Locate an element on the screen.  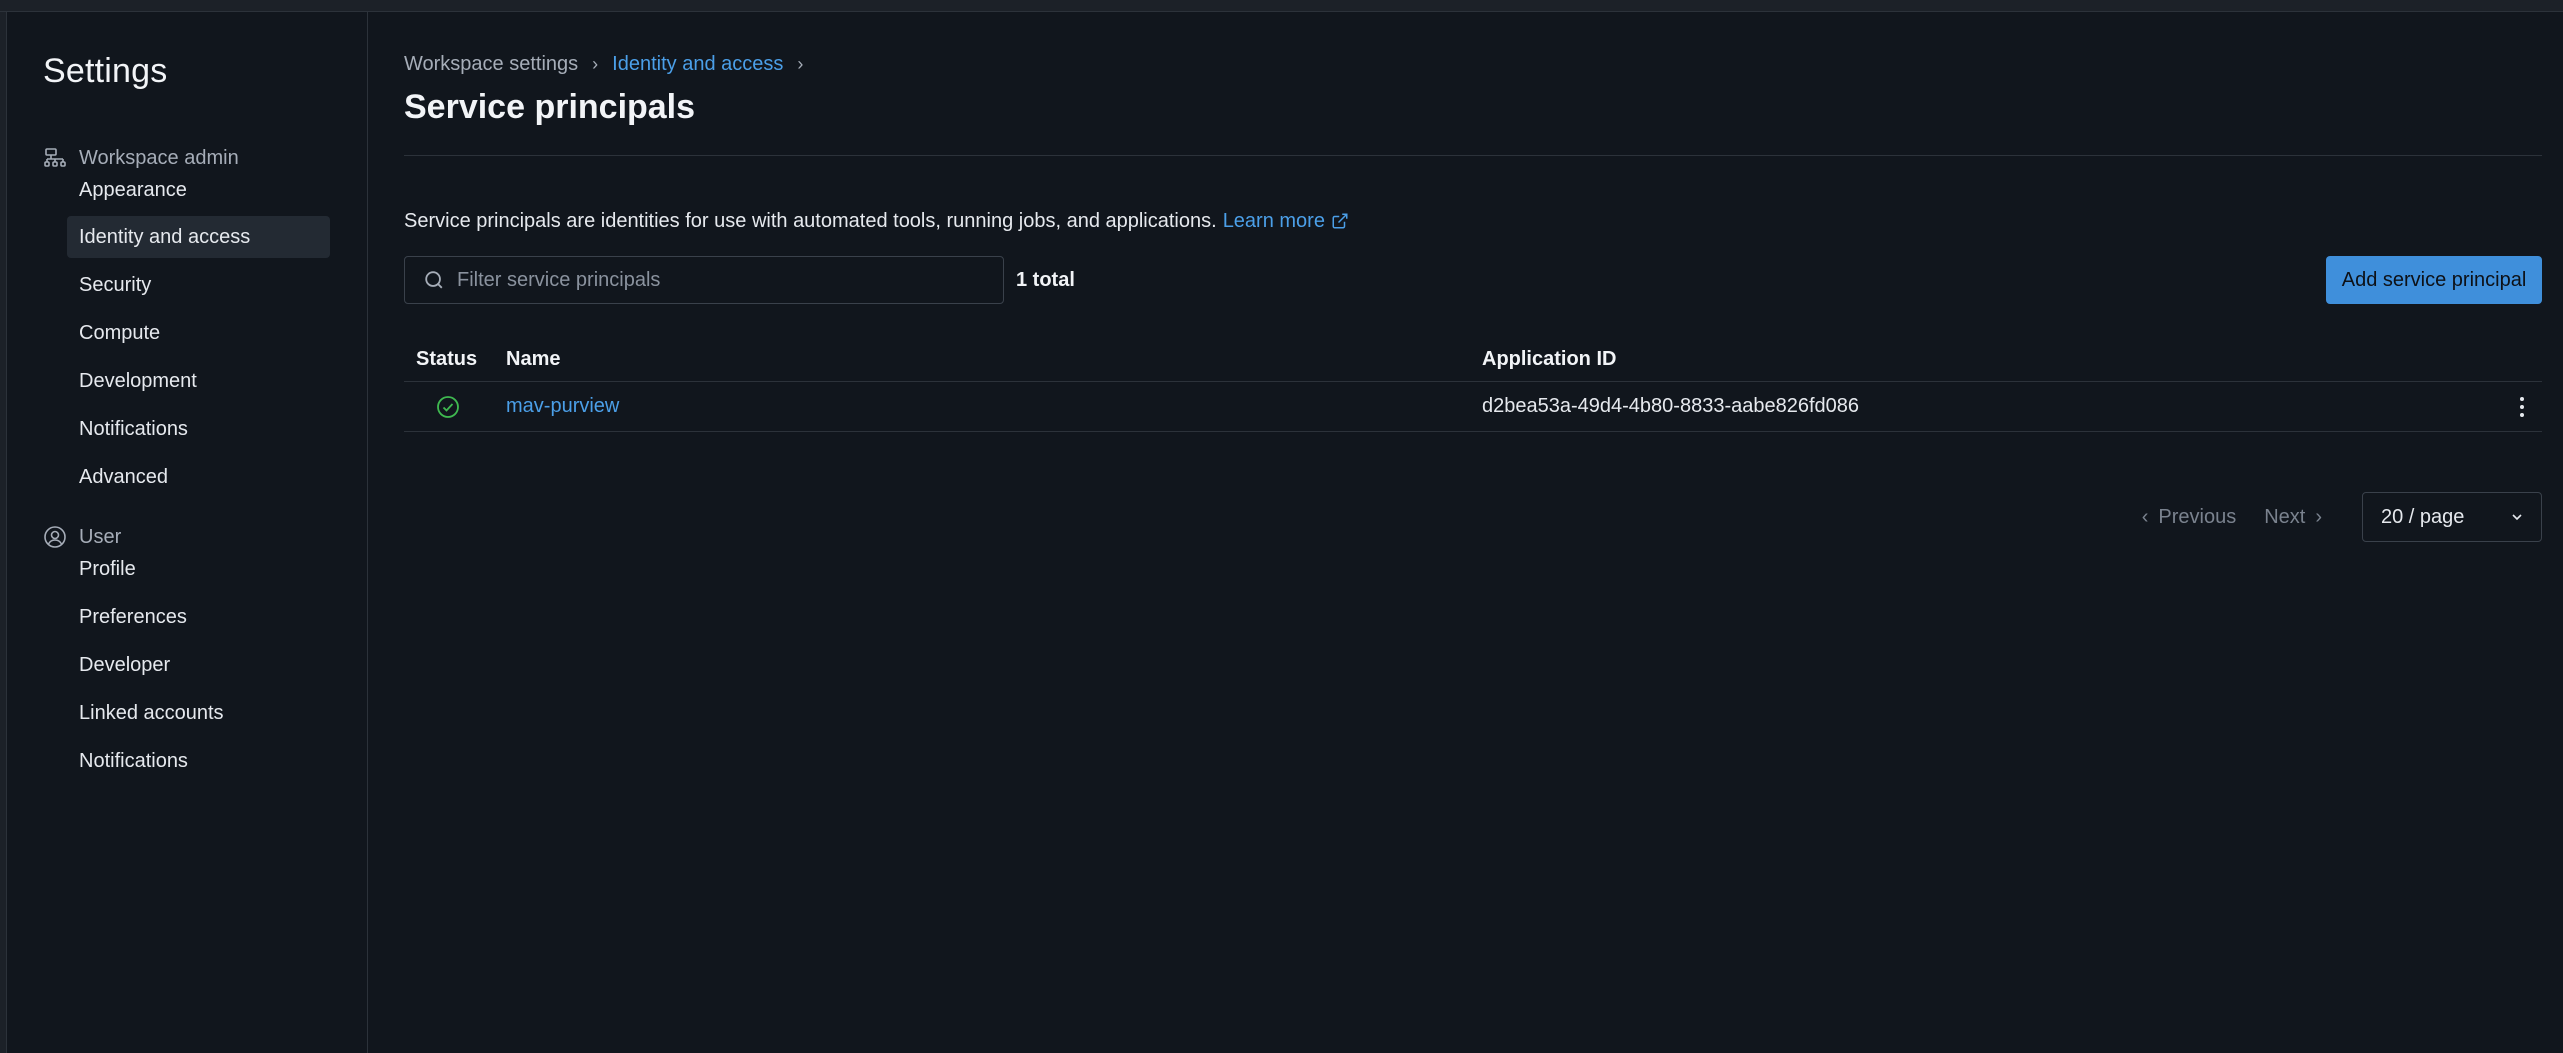
sidebar-item-compute: Compute is located at coordinates (198, 333).